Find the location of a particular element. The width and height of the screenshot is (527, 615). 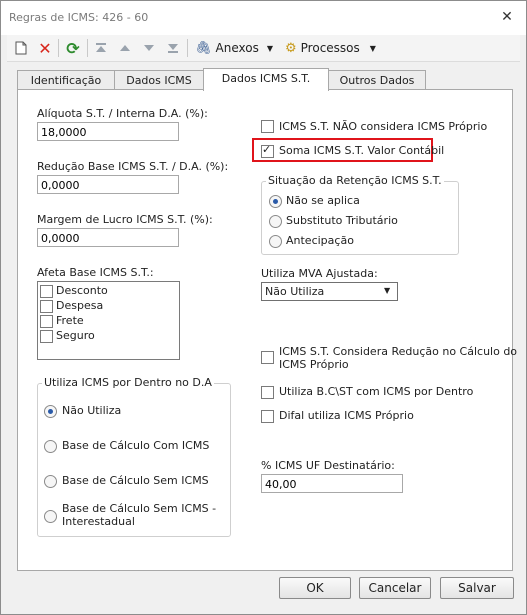

utiliza-bc-checkbox is located at coordinates (267, 392).